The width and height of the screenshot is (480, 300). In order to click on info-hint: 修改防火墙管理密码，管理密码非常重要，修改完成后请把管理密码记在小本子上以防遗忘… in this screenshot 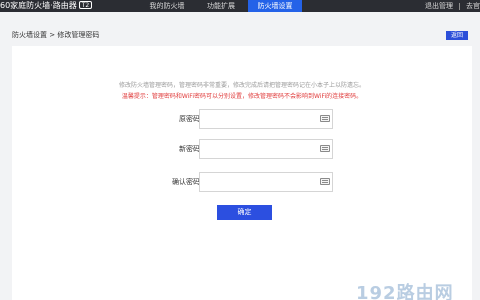, I will do `click(241, 85)`.